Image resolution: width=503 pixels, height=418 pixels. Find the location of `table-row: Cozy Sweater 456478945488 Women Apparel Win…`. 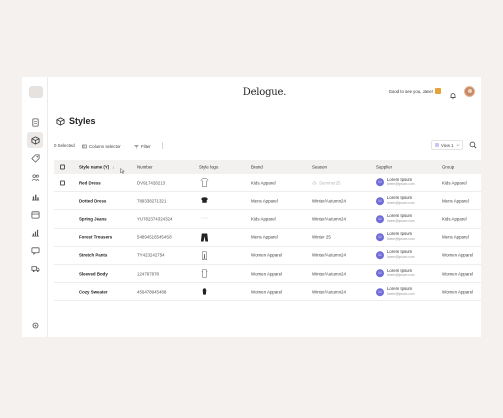

table-row: Cozy Sweater 456478945488 Women Apparel Win… is located at coordinates (267, 292).